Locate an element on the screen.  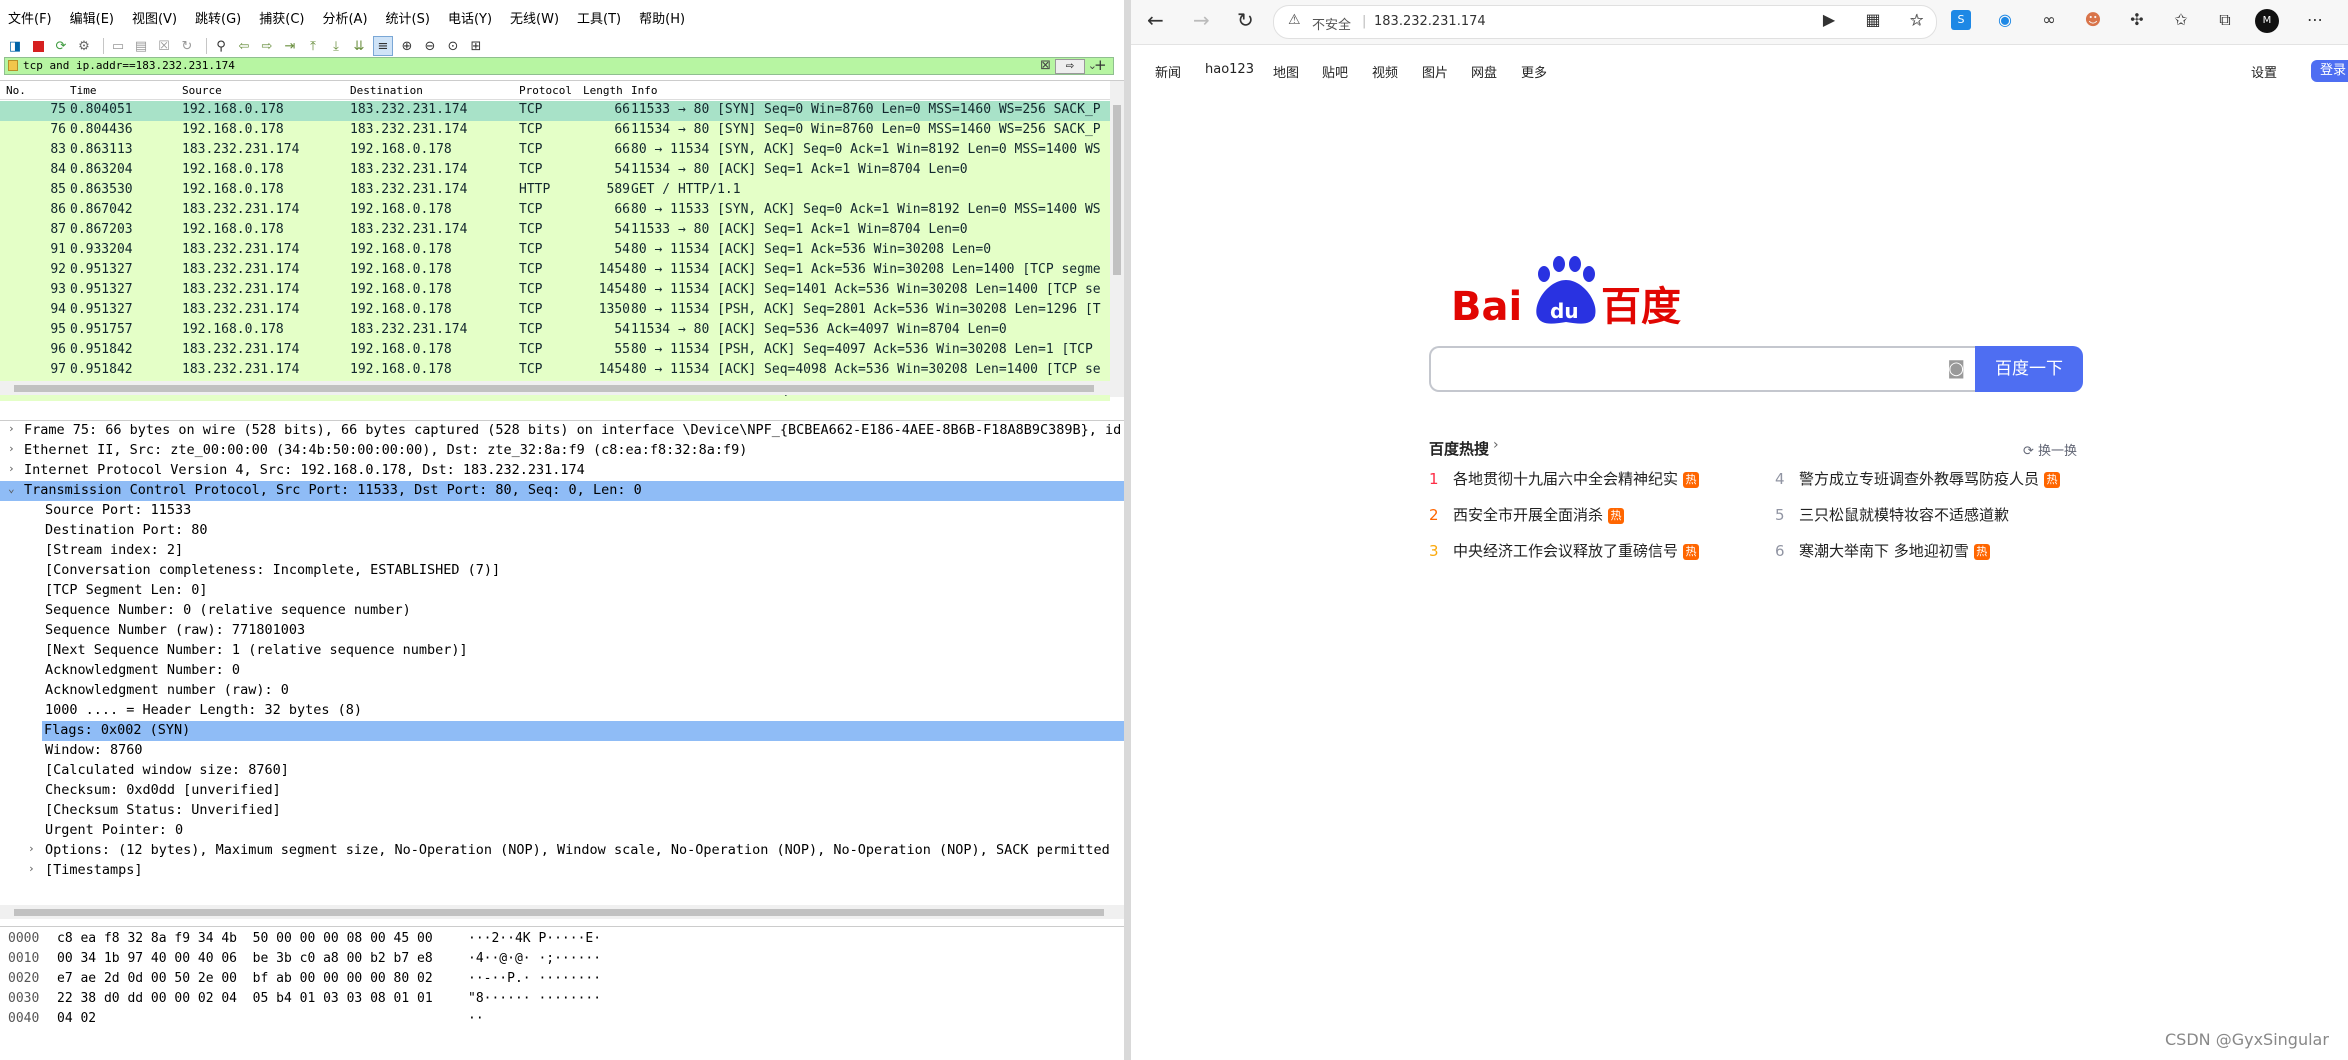
apply-filter-button: ⇨ is located at coordinates (1070, 66).